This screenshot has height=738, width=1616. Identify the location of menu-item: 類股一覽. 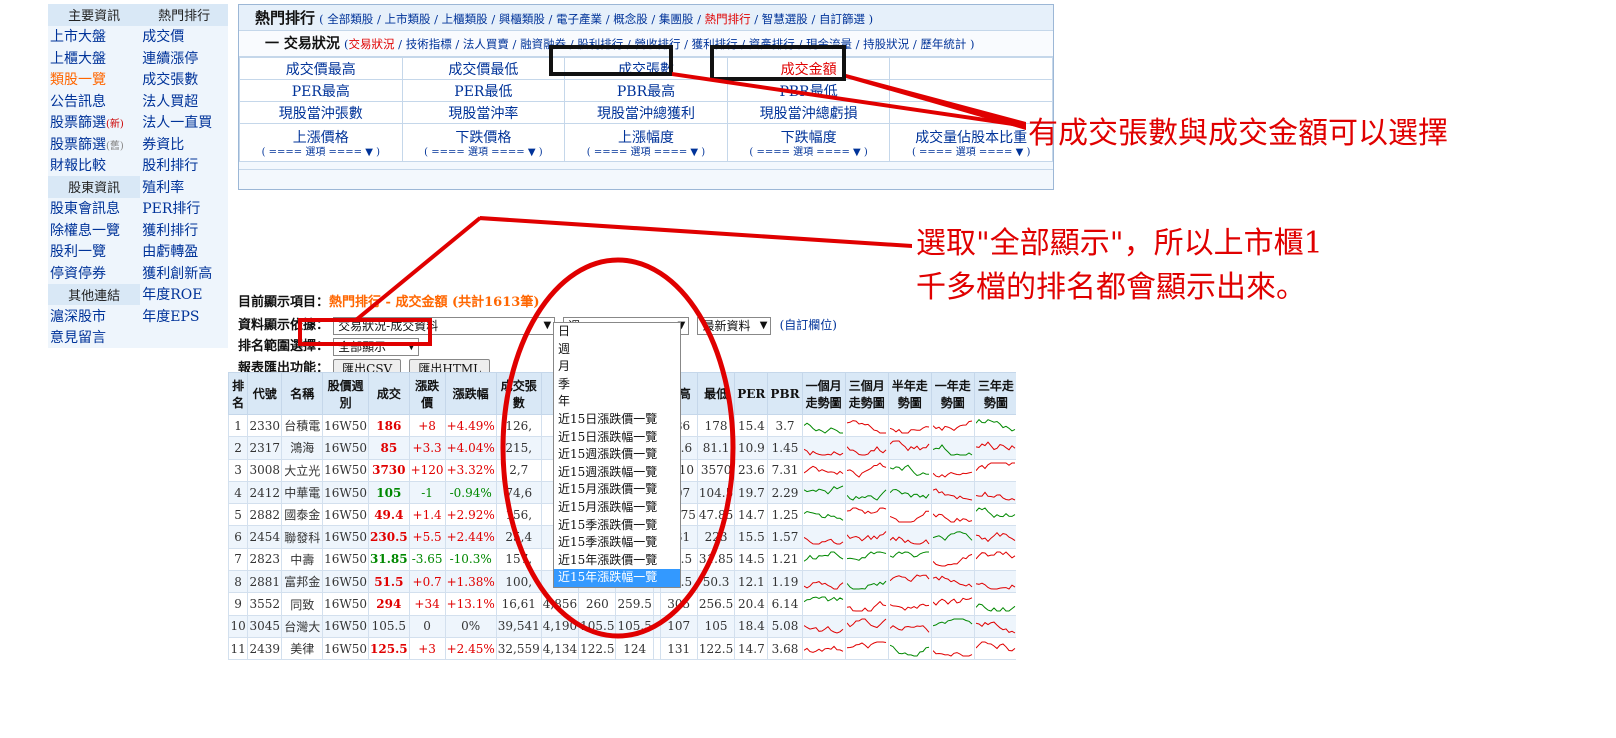
(94, 79).